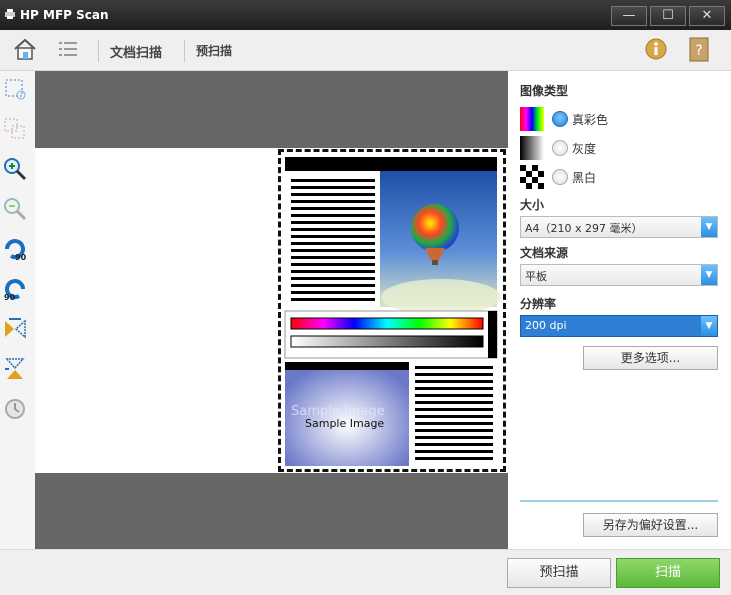  I want to click on info-icon, so click(656, 50).